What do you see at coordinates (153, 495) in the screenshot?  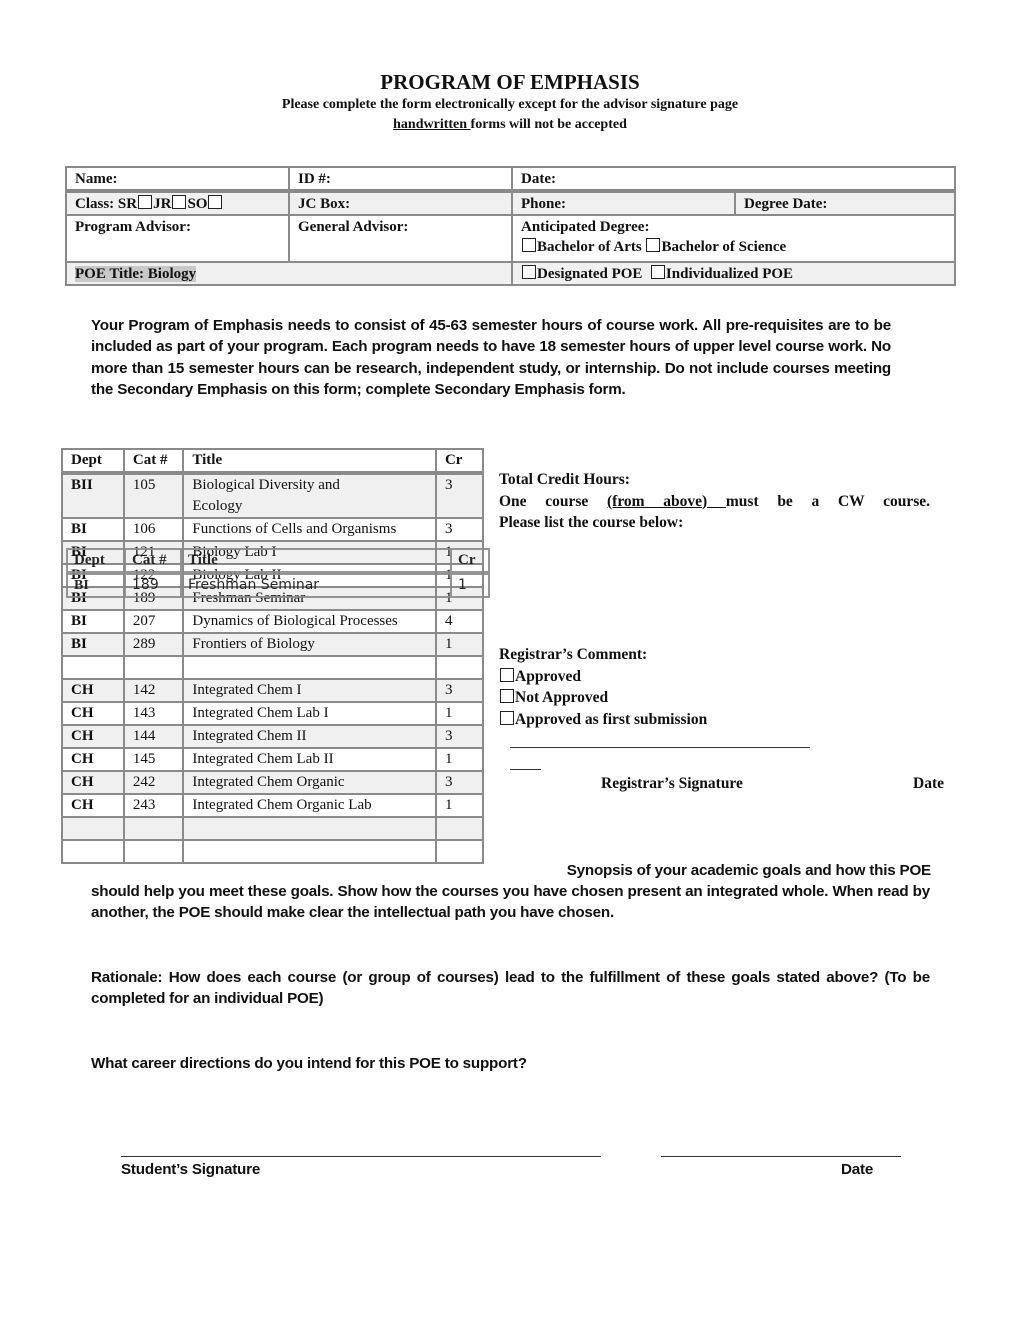 I see `course-cat: 105` at bounding box center [153, 495].